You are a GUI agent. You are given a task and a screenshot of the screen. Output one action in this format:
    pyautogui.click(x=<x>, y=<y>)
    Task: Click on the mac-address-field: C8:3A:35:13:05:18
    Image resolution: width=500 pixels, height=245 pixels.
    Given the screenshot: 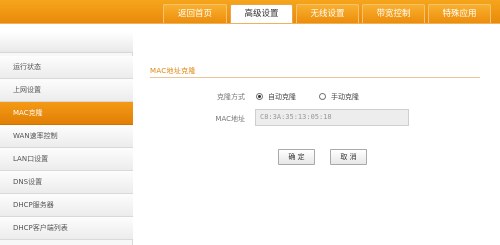 What is the action you would take?
    pyautogui.click(x=332, y=117)
    